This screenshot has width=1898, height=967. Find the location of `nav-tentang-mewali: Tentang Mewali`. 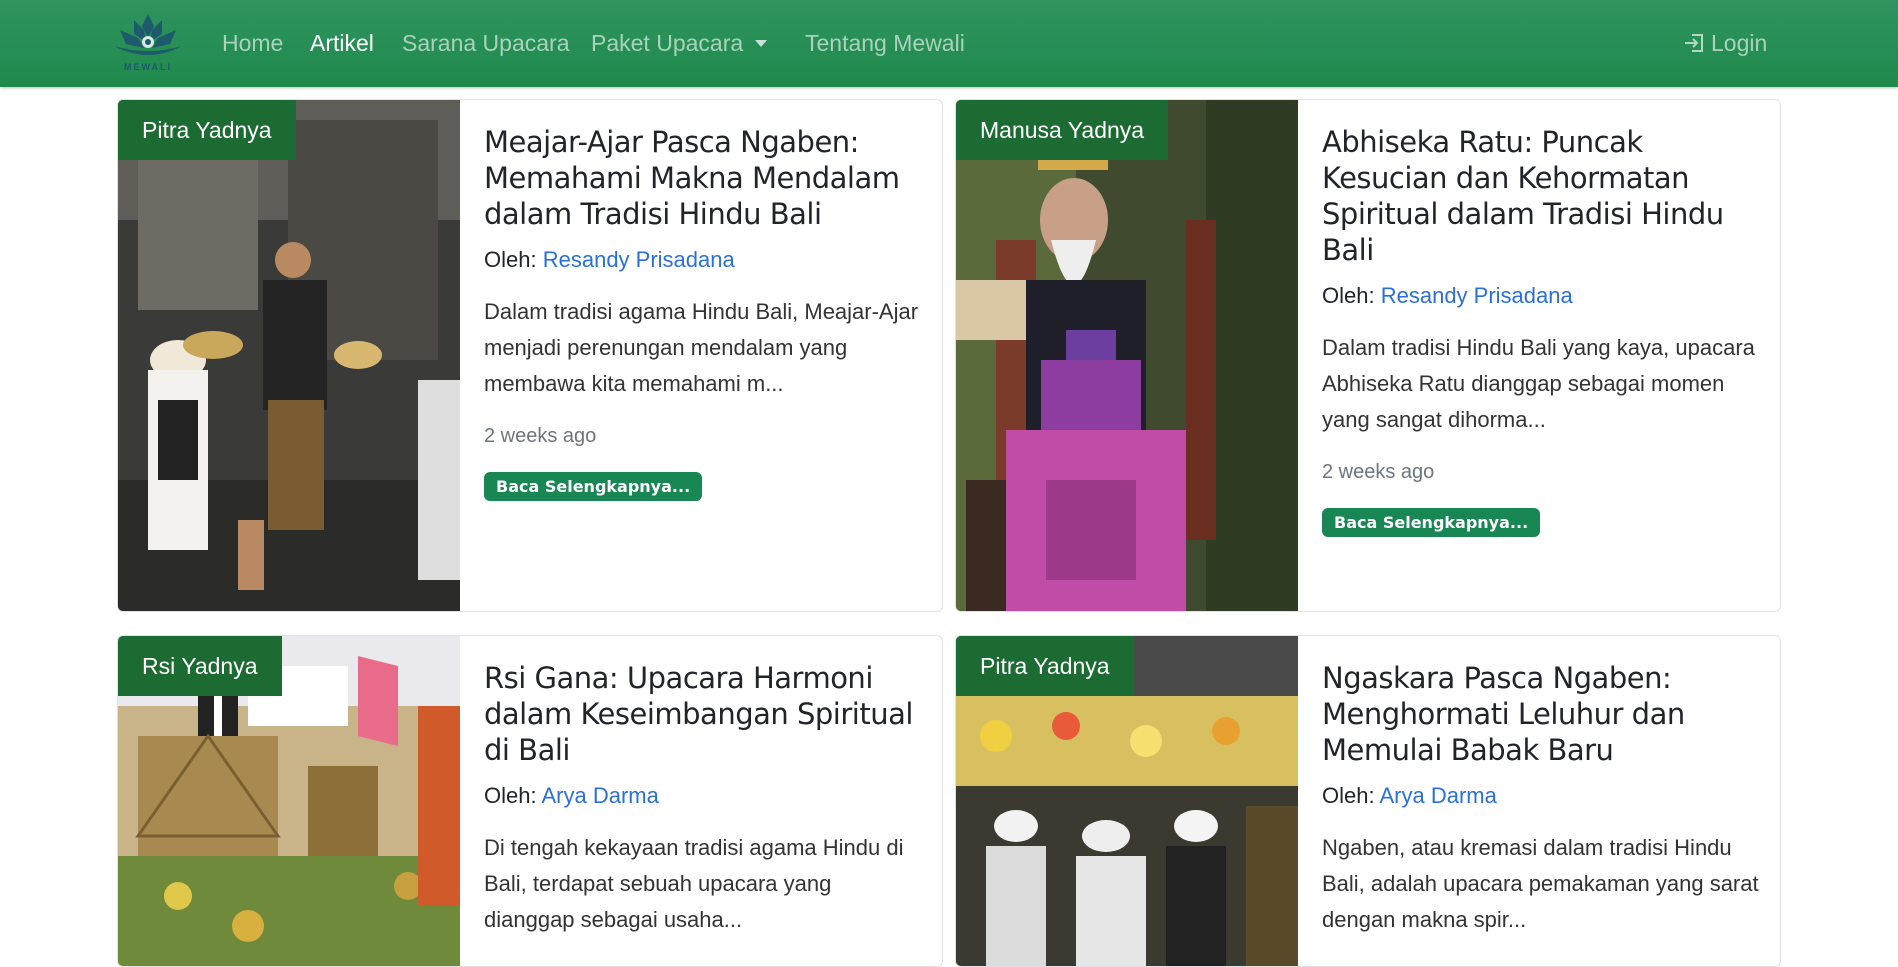

nav-tentang-mewali: Tentang Mewali is located at coordinates (885, 43).